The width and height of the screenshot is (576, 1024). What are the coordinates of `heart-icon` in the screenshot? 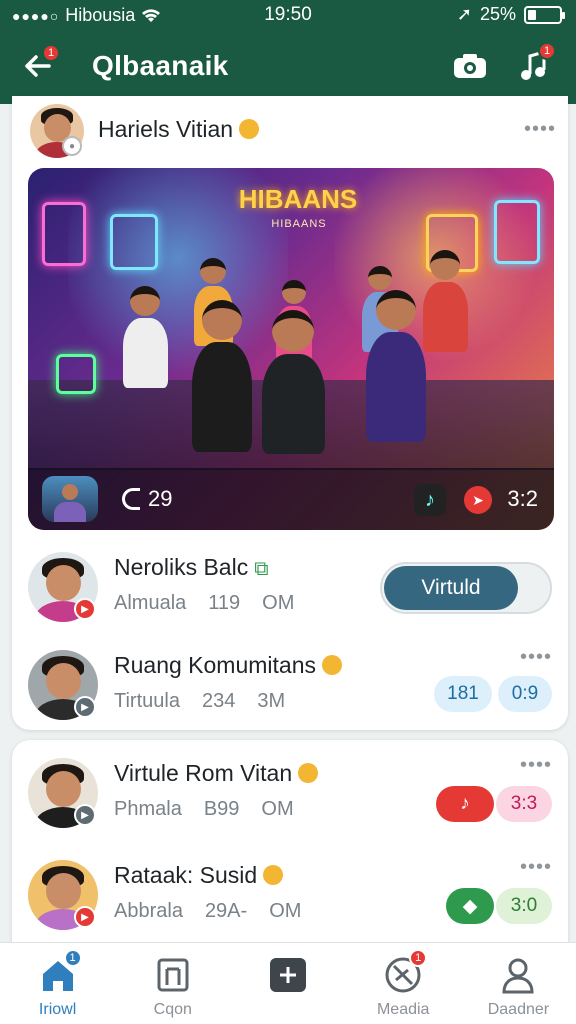 It's located at (131, 499).